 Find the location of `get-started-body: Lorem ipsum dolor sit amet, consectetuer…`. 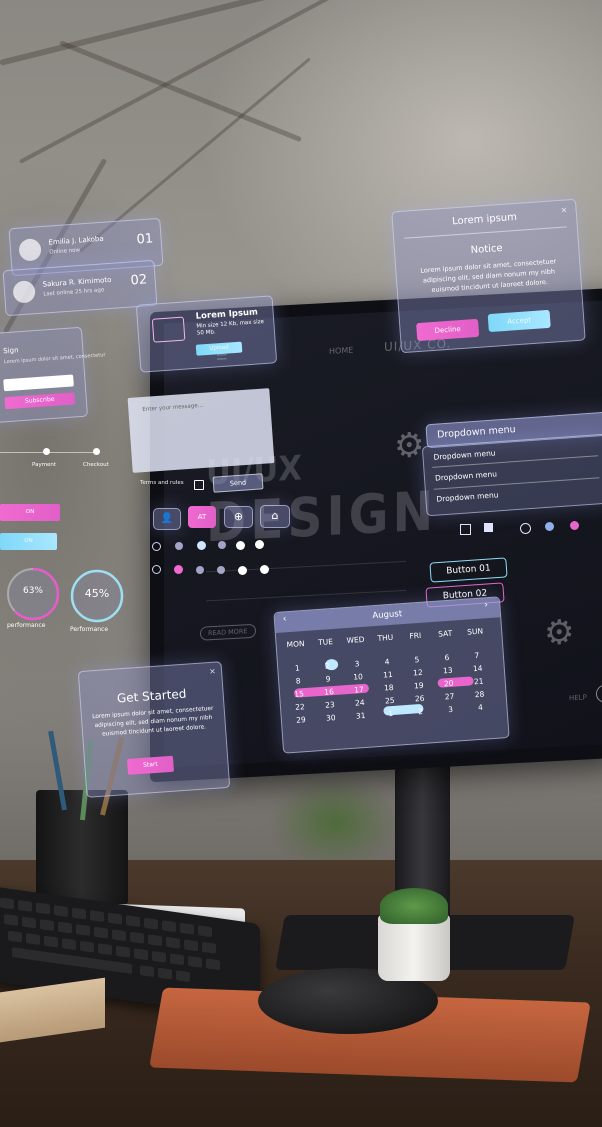

get-started-body: Lorem ipsum dolor sit amet, consectetuer… is located at coordinates (153, 721).